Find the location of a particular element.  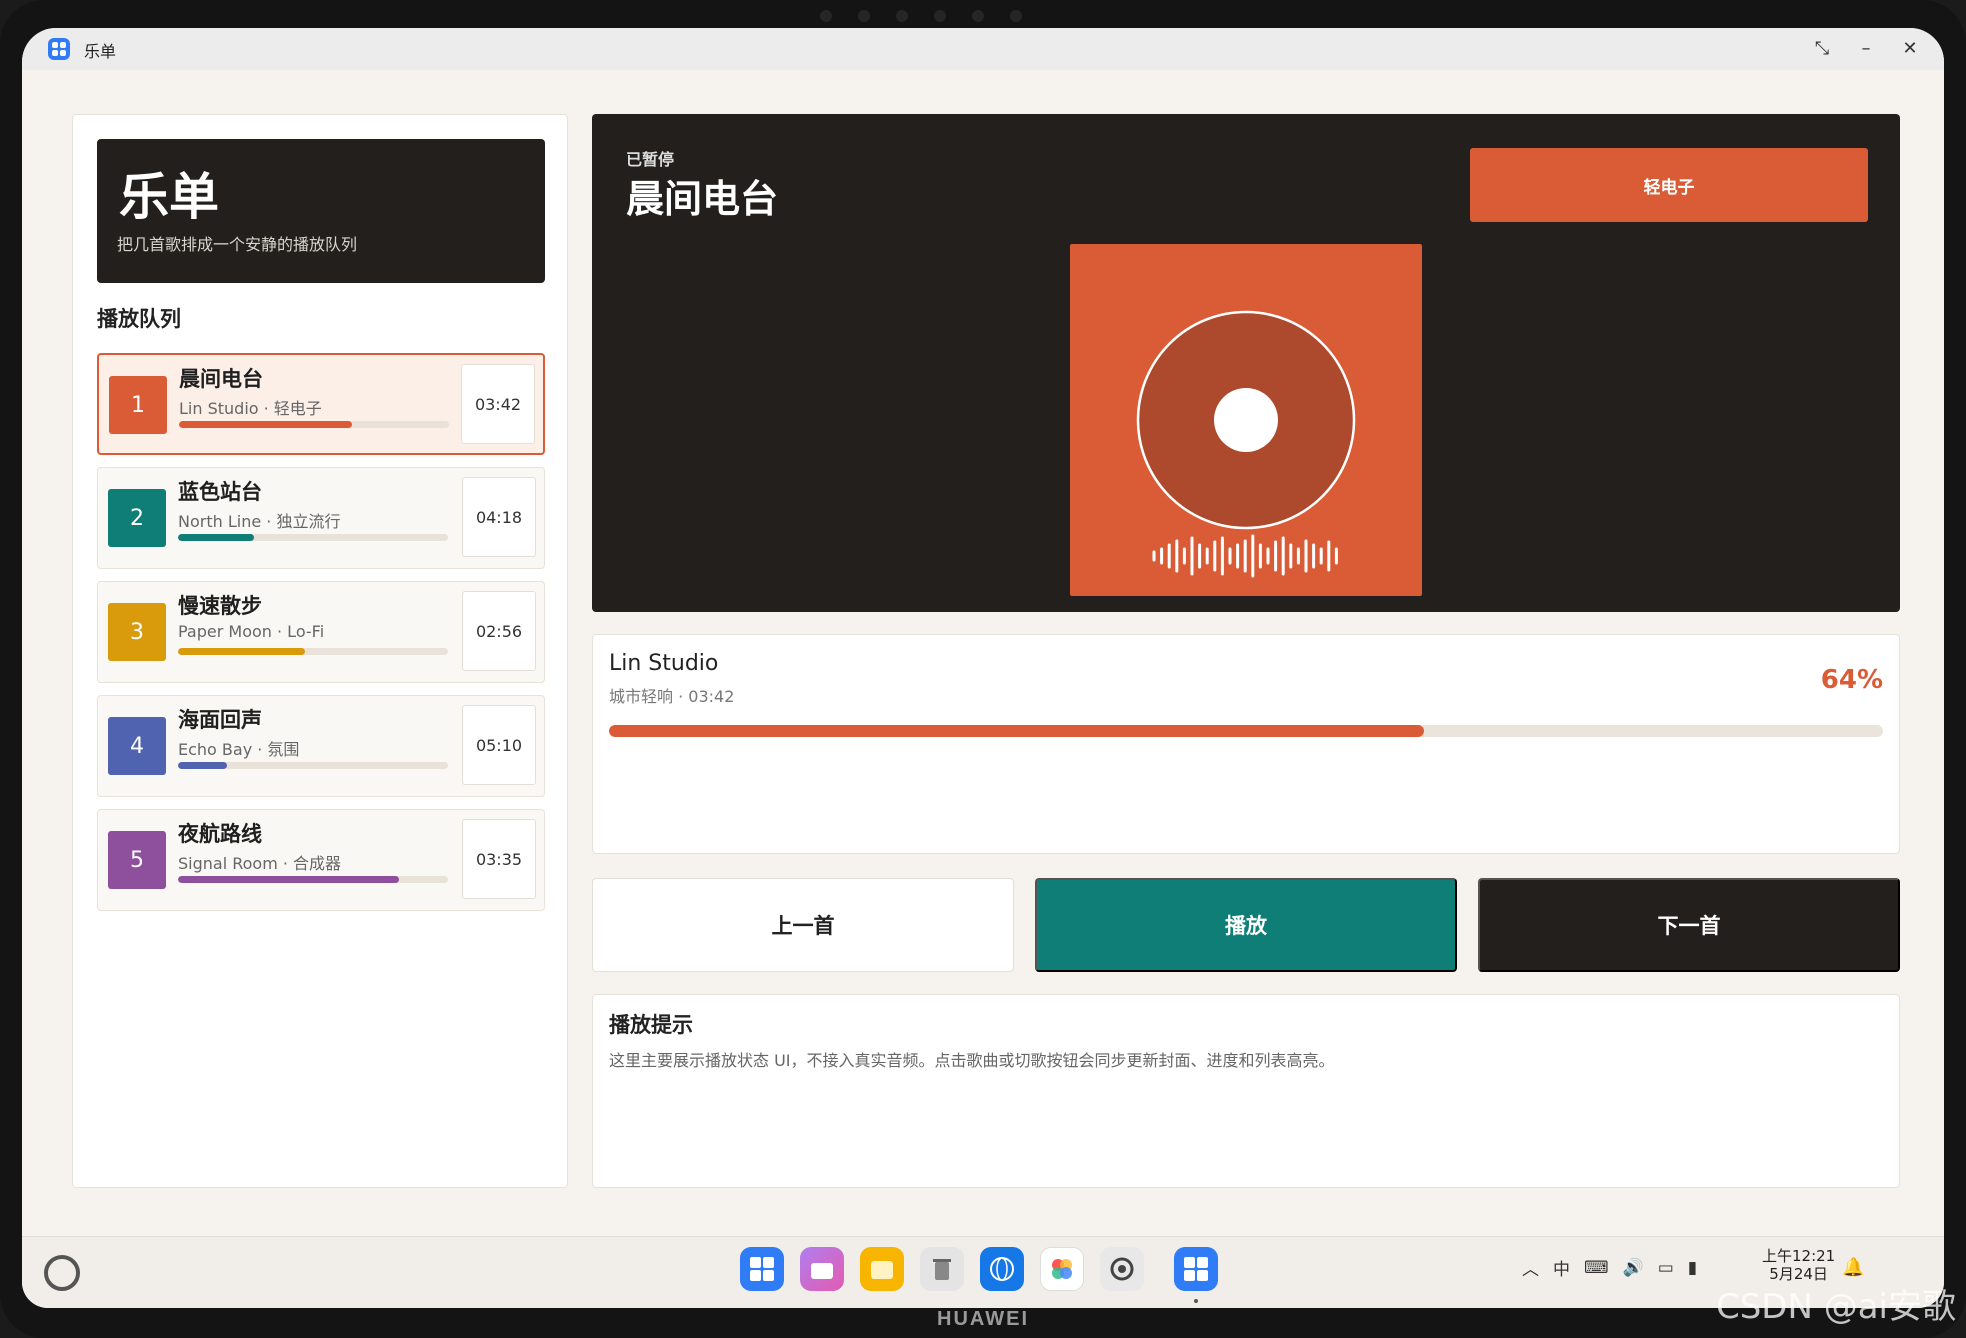

system-tray: ︿ 中 ⌨ 🔊 ▭ ▮ is located at coordinates (1609, 1268).